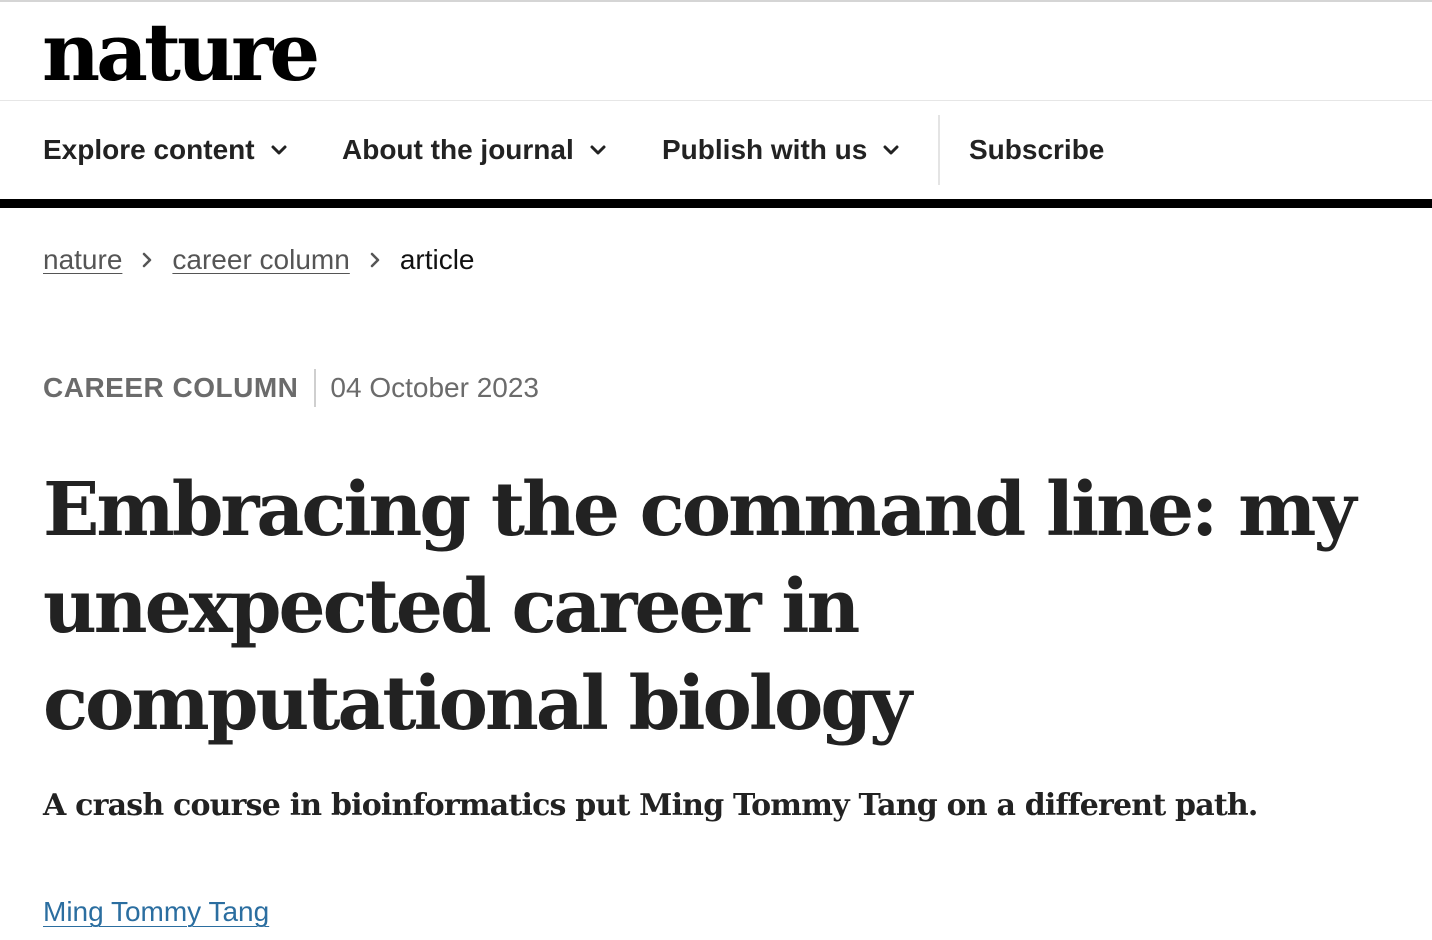 Image resolution: width=1432 pixels, height=940 pixels. Describe the element at coordinates (458, 149) in the screenshot. I see `nav-about-the-journal-label: About the journal` at that location.